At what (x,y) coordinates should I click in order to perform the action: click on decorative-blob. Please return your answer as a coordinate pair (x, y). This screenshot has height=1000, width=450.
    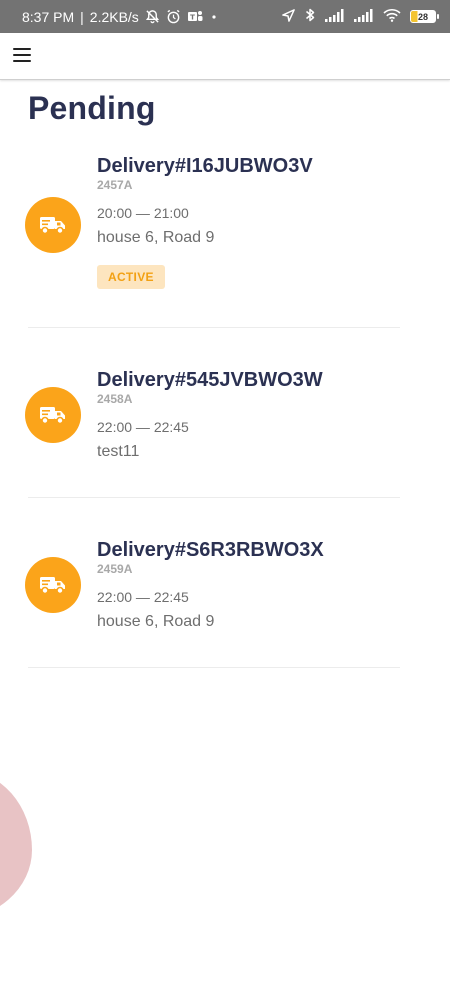
    Looking at the image, I should click on (16, 845).